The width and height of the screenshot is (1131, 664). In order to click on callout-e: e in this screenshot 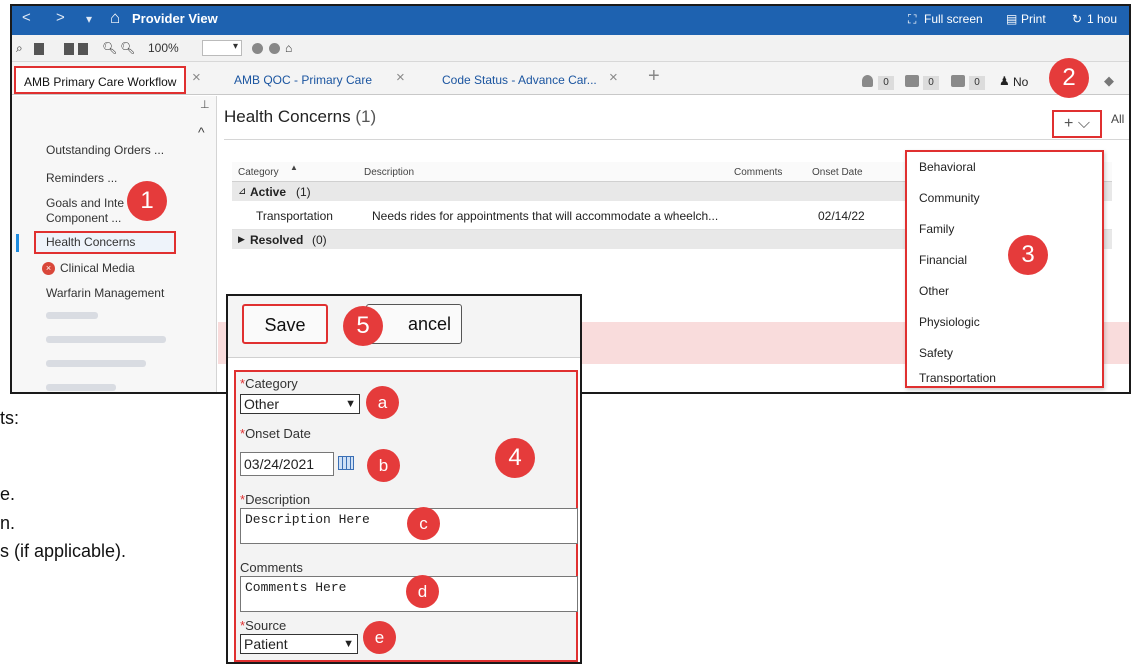, I will do `click(379, 637)`.